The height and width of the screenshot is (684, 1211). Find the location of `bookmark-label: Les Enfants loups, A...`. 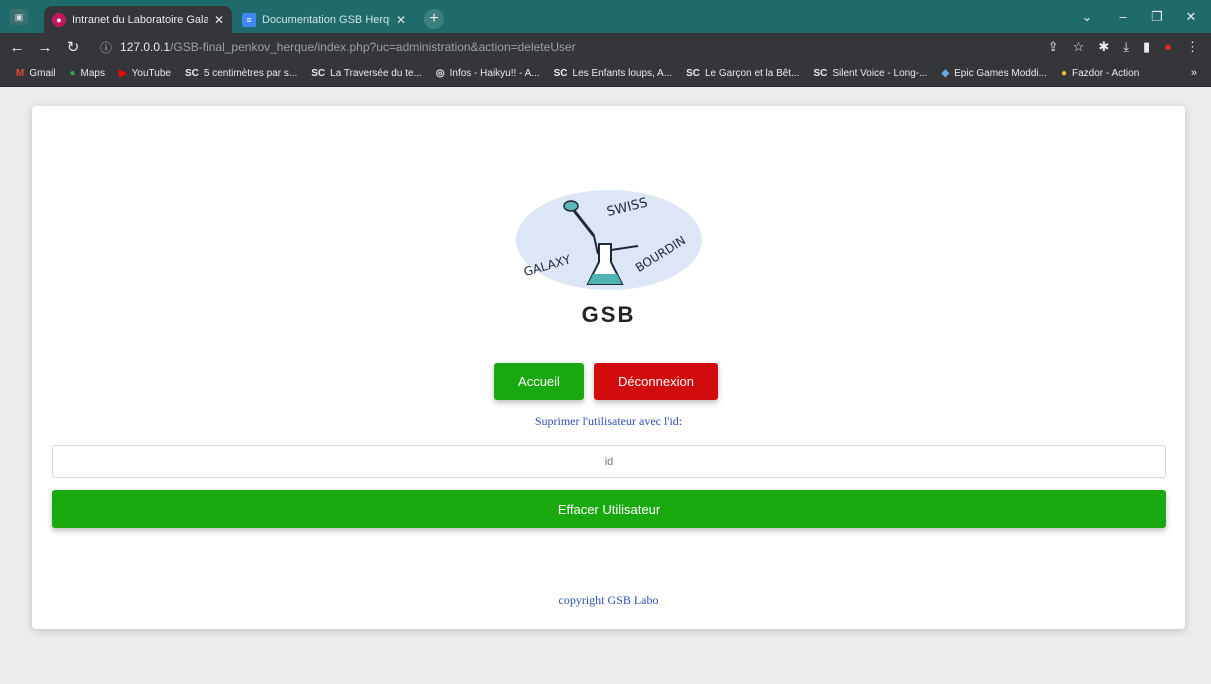

bookmark-label: Les Enfants loups, A... is located at coordinates (622, 73).